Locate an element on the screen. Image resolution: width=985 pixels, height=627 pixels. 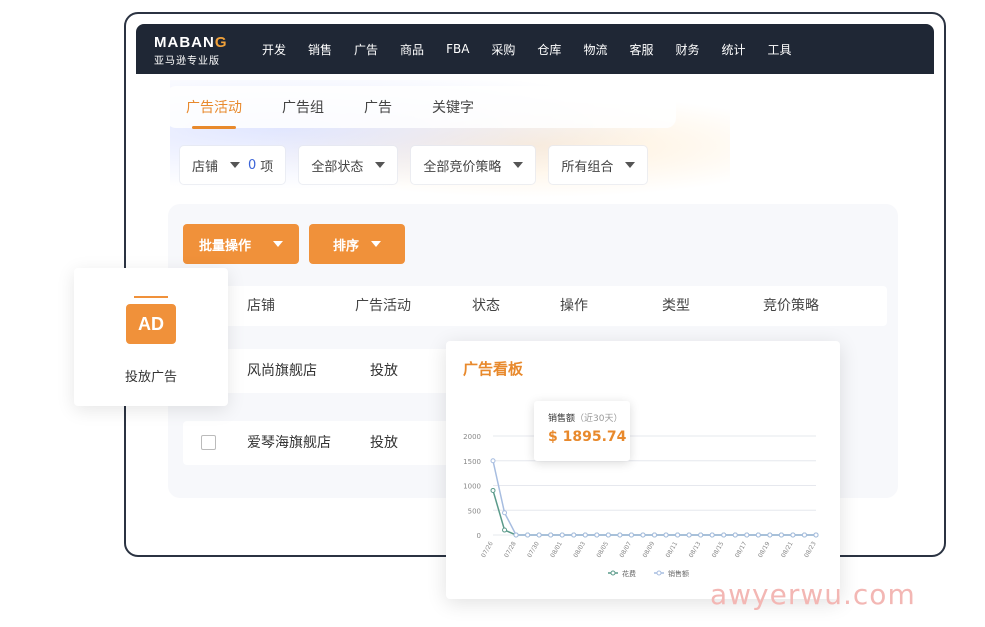
x-tick-label: 07/28 is located at coordinates (510, 549).